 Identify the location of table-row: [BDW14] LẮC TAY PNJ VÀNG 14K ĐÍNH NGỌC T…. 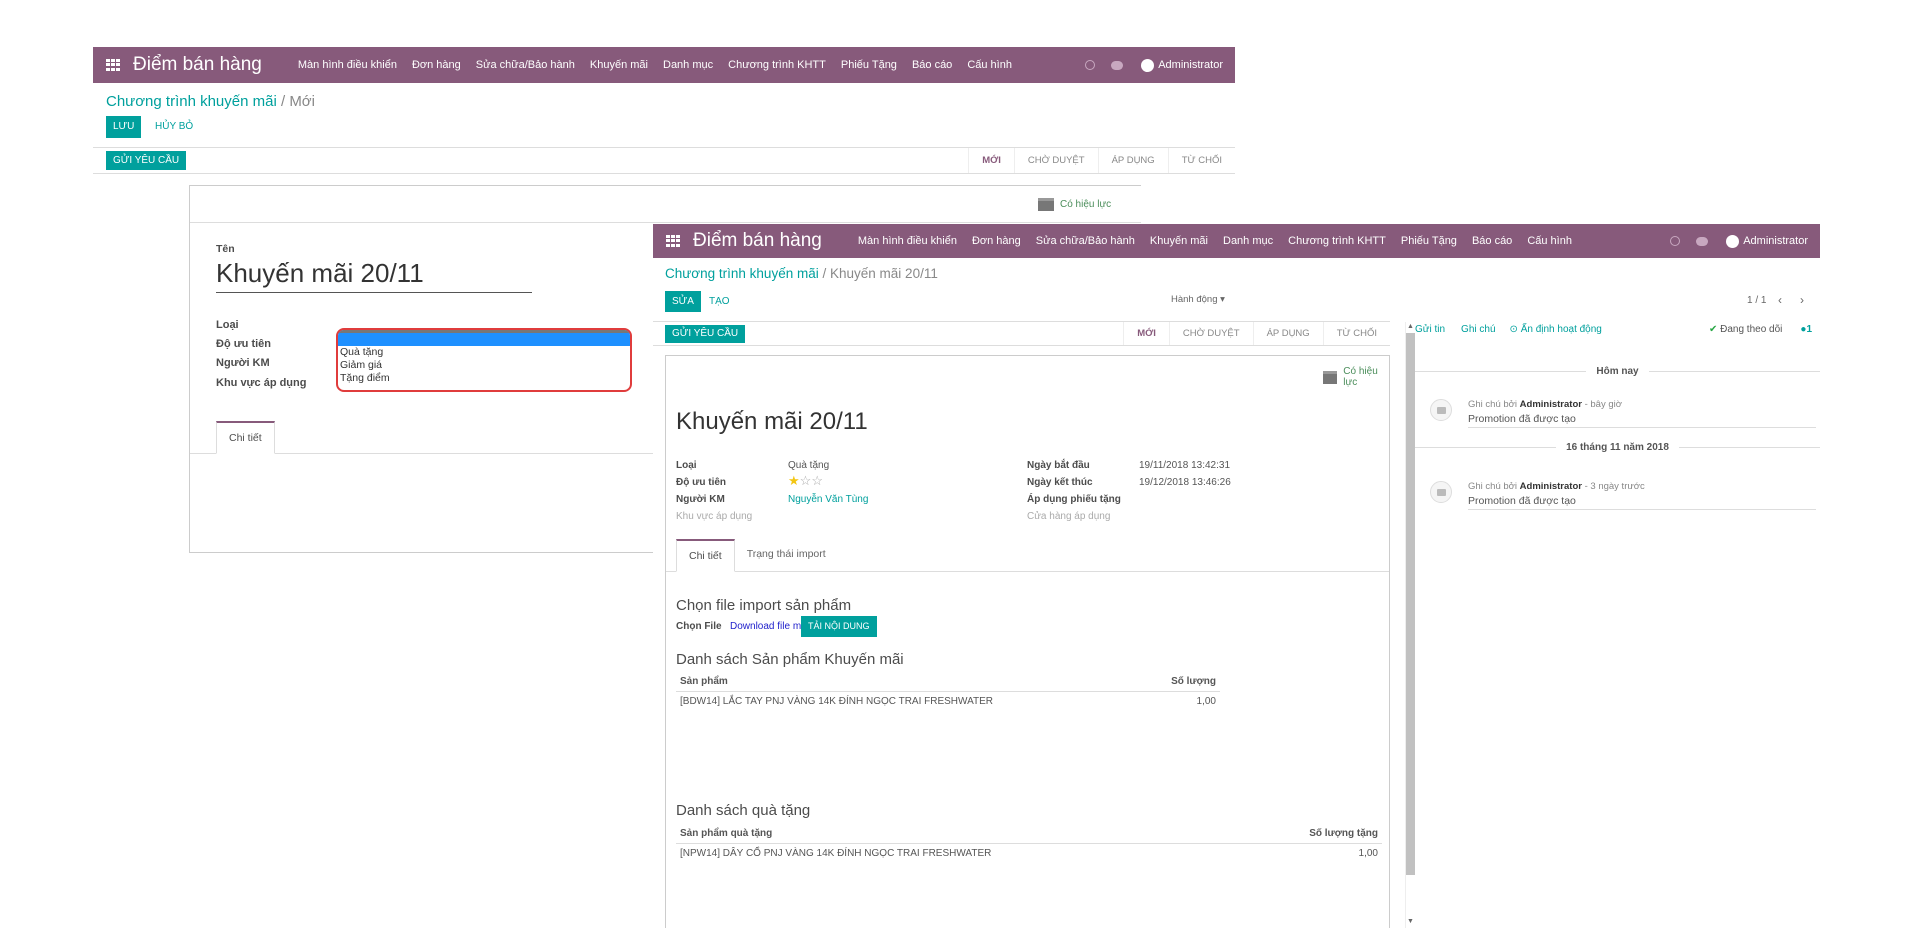
(948, 701).